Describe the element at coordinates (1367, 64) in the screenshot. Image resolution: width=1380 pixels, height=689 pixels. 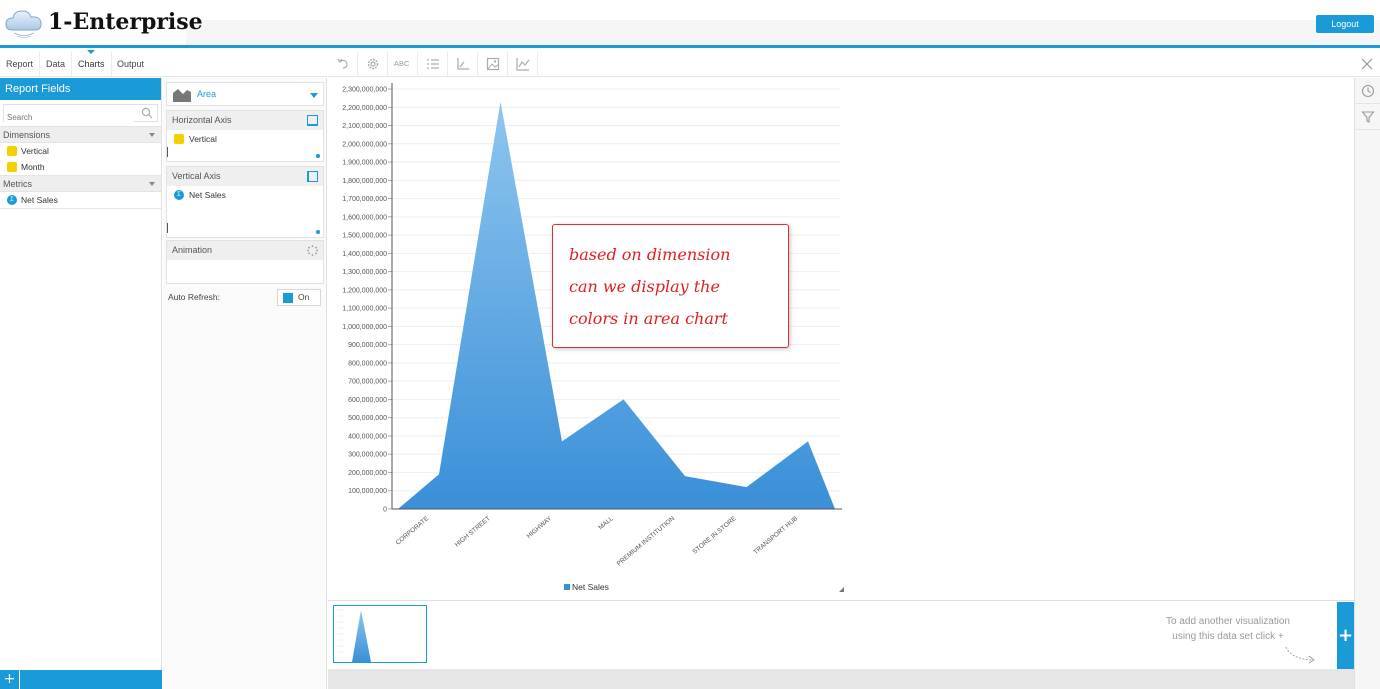
I see `close-icon` at that location.